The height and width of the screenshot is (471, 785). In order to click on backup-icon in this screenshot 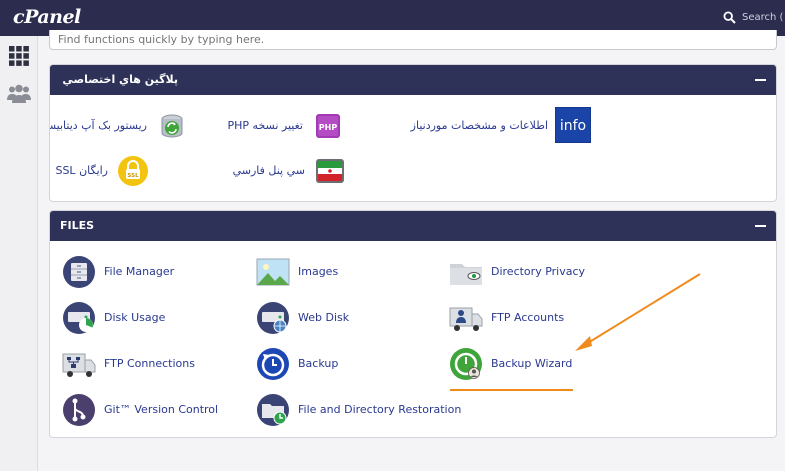, I will do `click(273, 364)`.